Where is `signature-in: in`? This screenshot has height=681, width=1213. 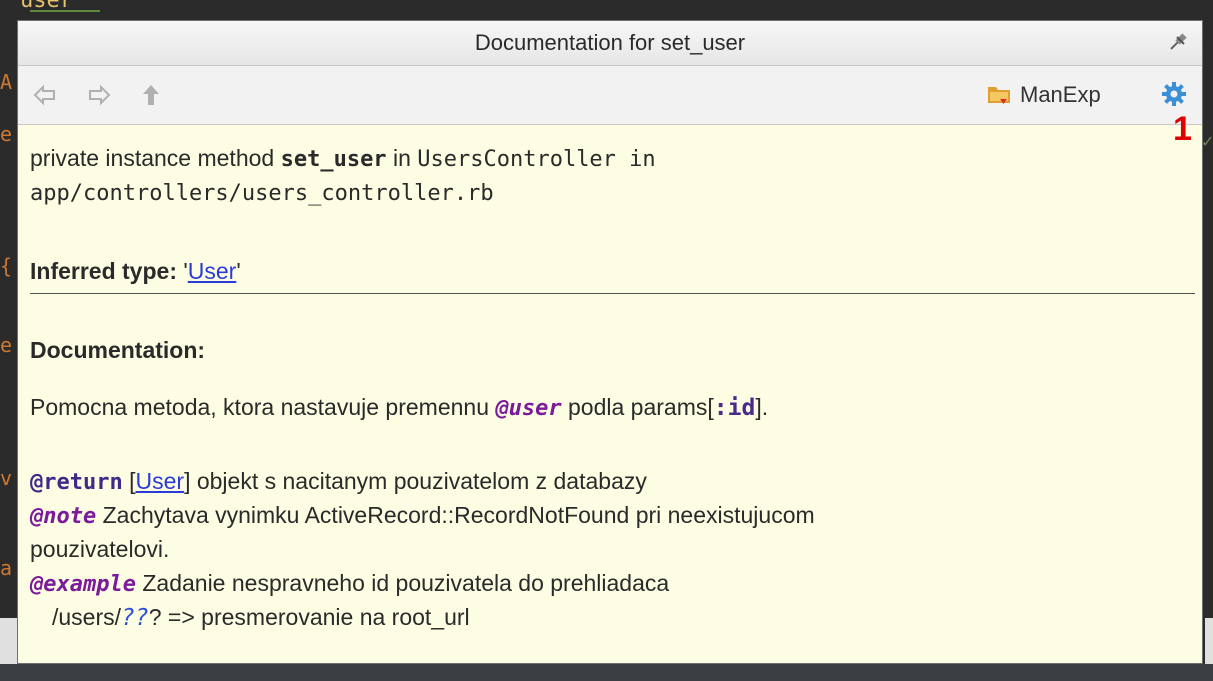 signature-in: in is located at coordinates (402, 158).